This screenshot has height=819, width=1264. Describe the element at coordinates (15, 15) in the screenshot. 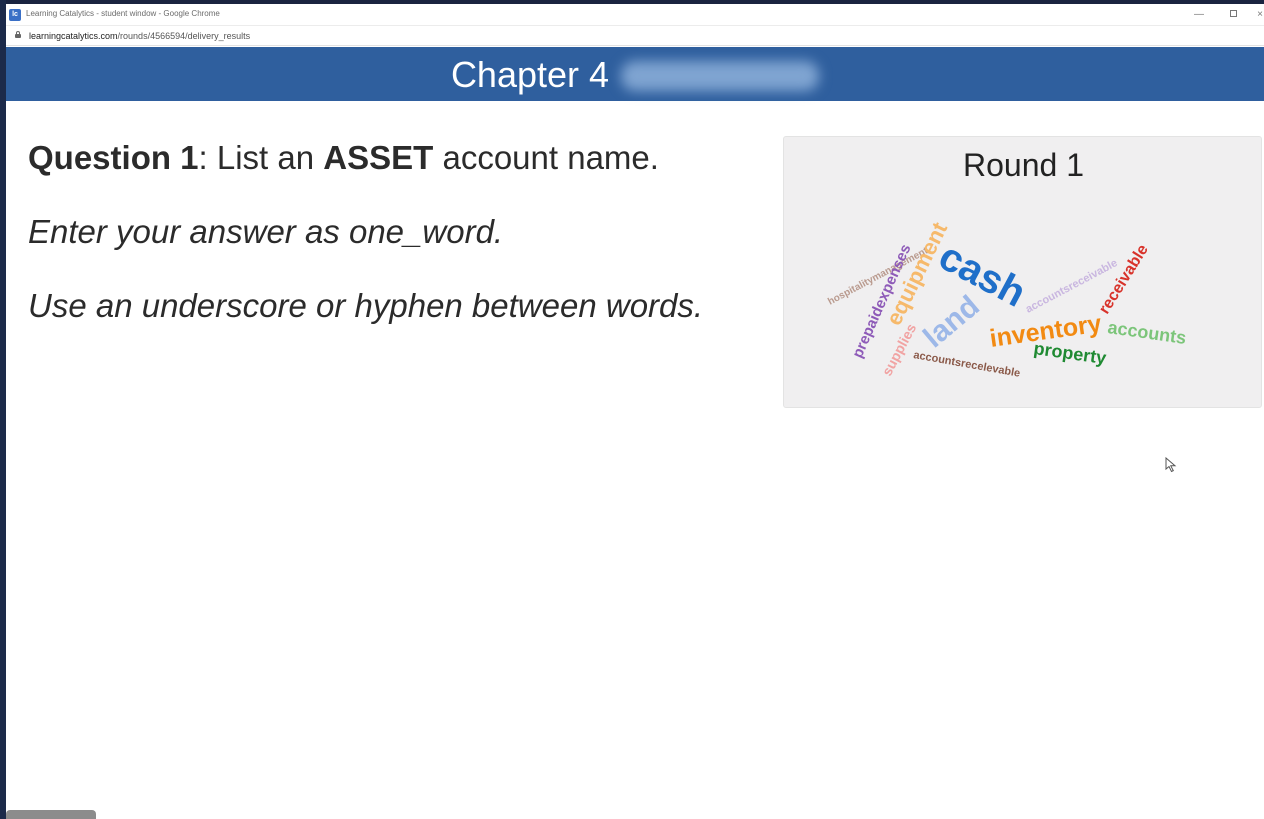

I see `learning-catalytics-app-icon: lc` at that location.